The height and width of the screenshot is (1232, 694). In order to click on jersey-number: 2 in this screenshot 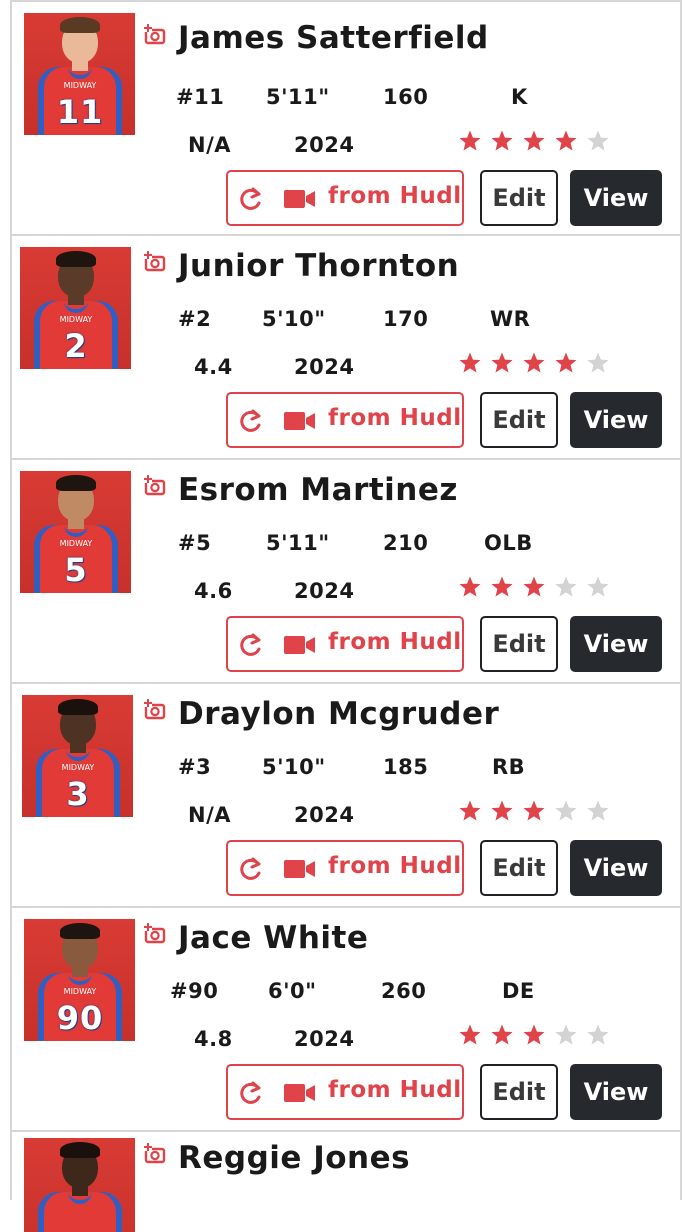, I will do `click(76, 346)`.